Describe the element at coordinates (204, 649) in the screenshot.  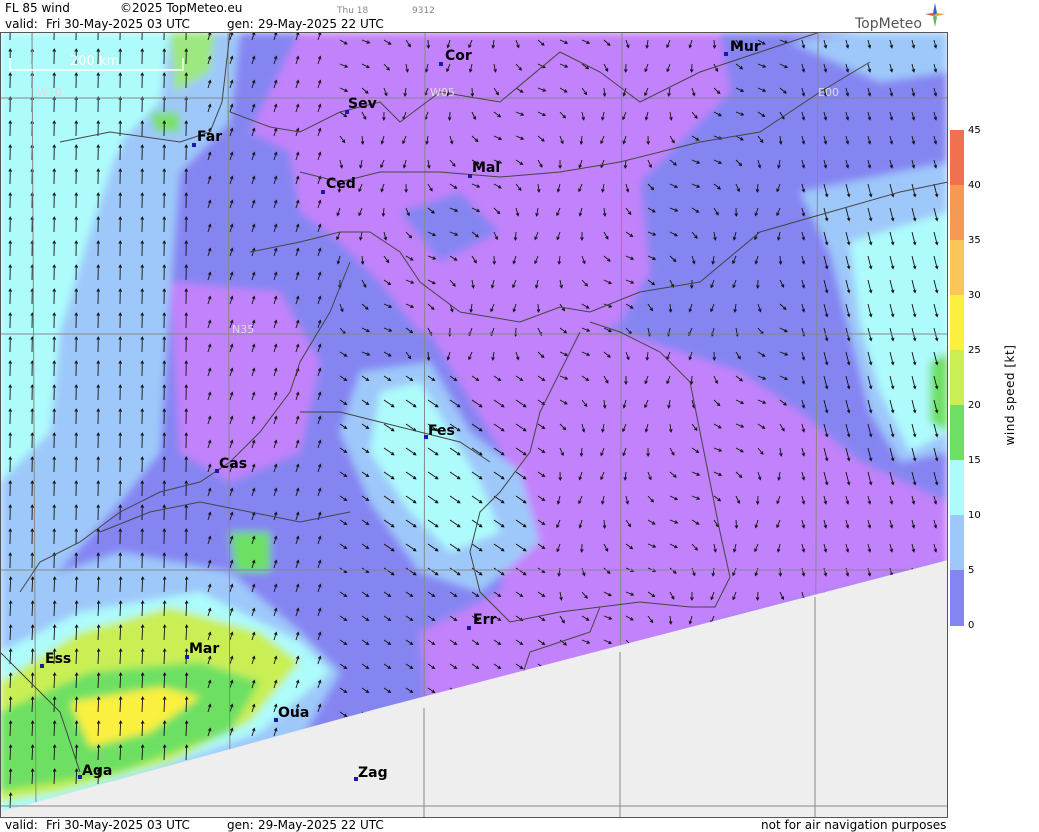
I see `city-label-mar: Mar` at that location.